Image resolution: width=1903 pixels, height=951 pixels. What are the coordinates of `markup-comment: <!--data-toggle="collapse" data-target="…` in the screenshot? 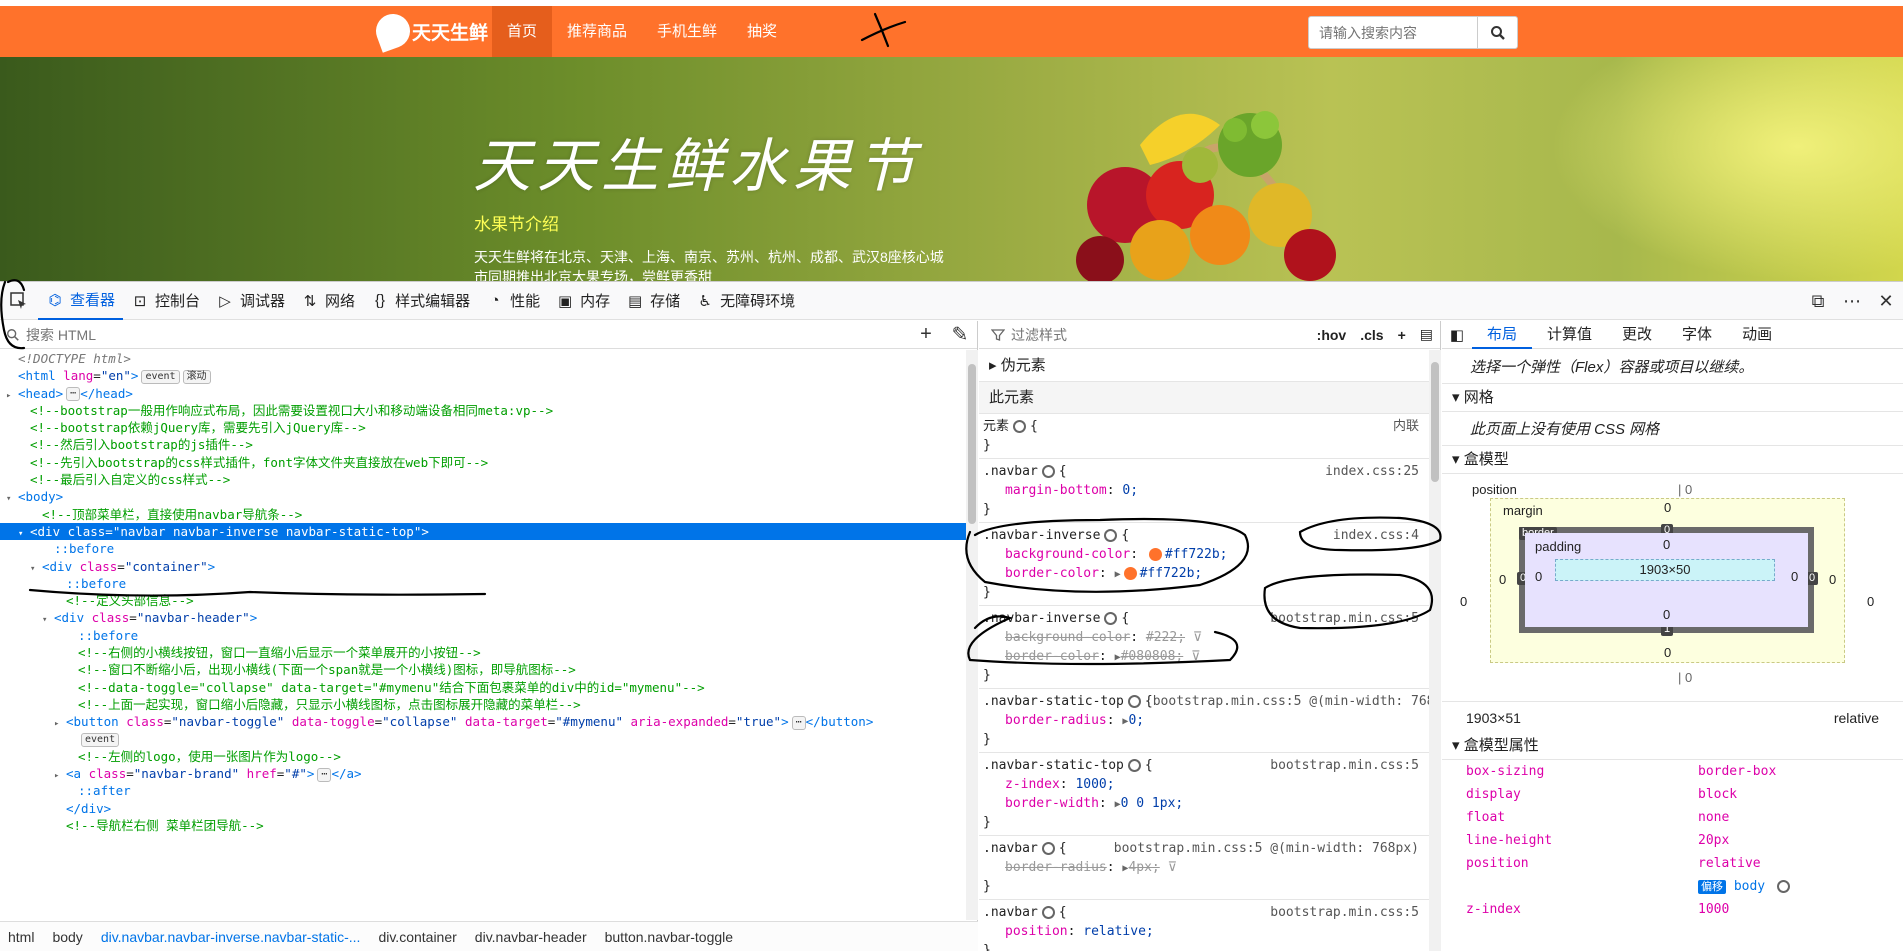 It's located at (483, 687).